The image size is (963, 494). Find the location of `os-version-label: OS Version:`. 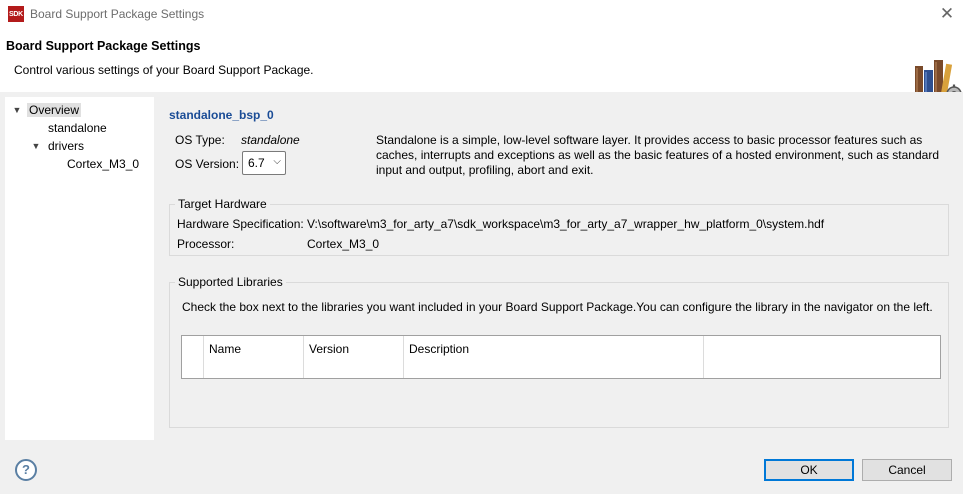

os-version-label: OS Version: is located at coordinates (207, 164).